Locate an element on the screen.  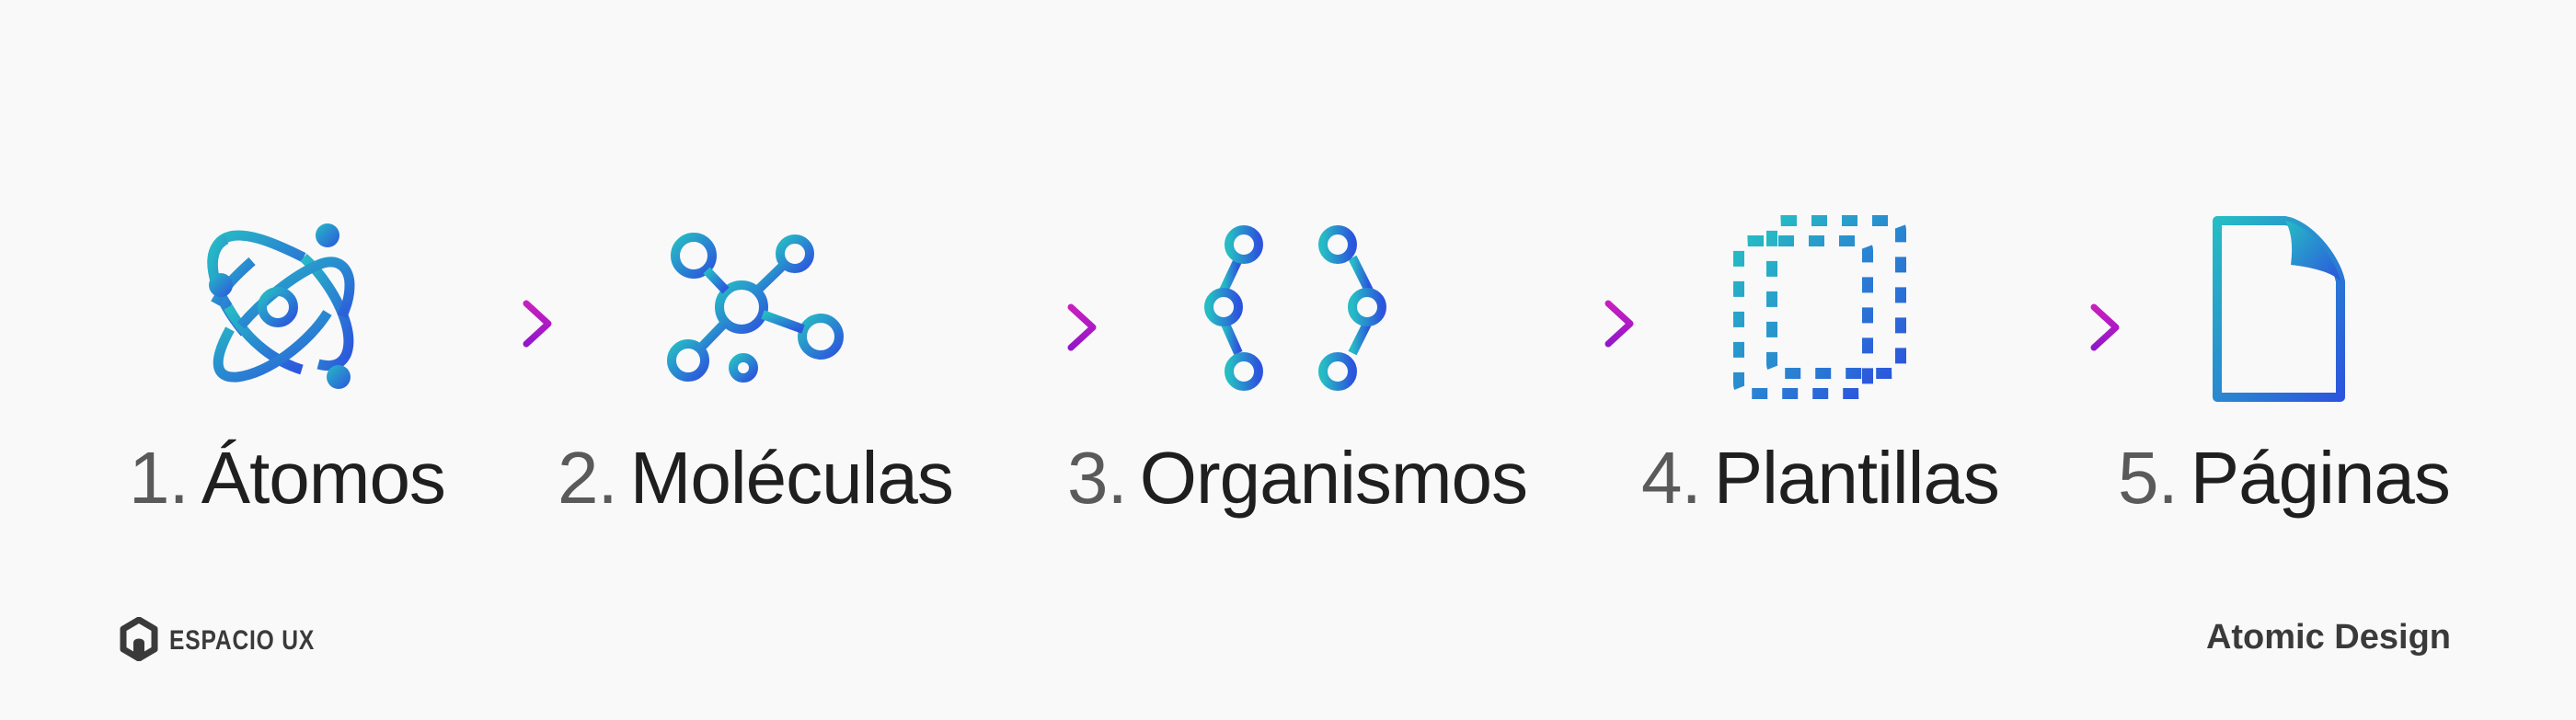
stage-label-pages: 5. Páginas is located at coordinates (2284, 478).